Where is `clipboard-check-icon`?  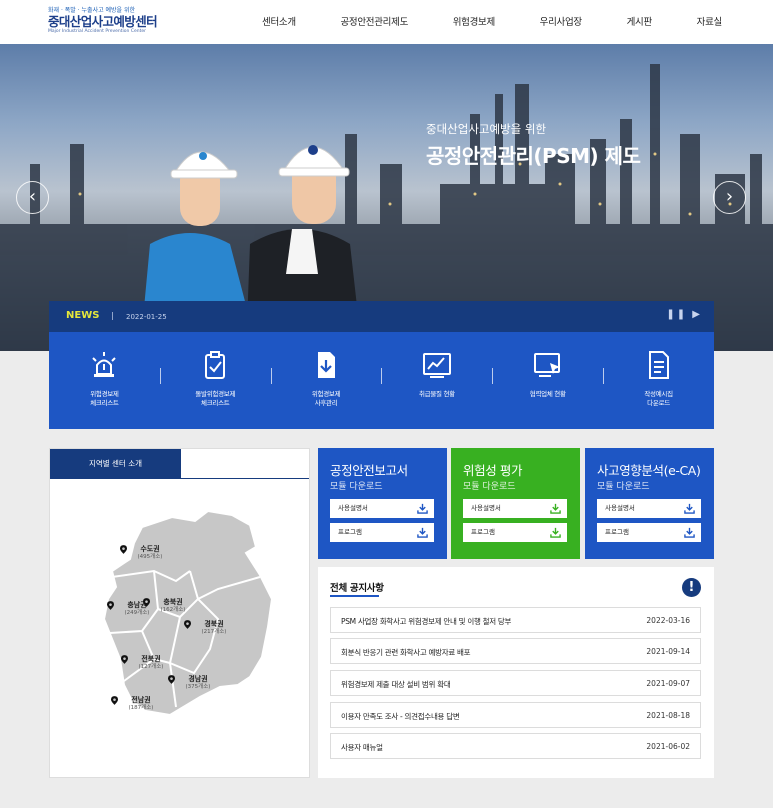 clipboard-check-icon is located at coordinates (215, 365).